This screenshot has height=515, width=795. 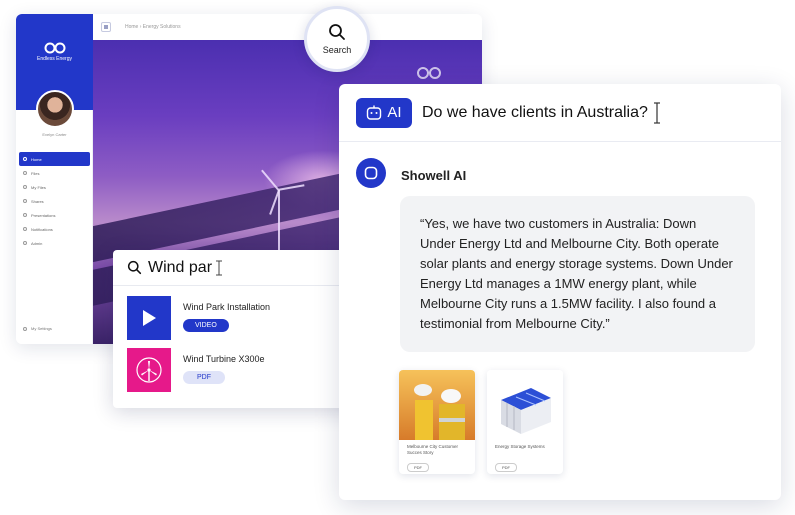 I want to click on sidebar-item-label: My Settings, so click(x=41, y=328).